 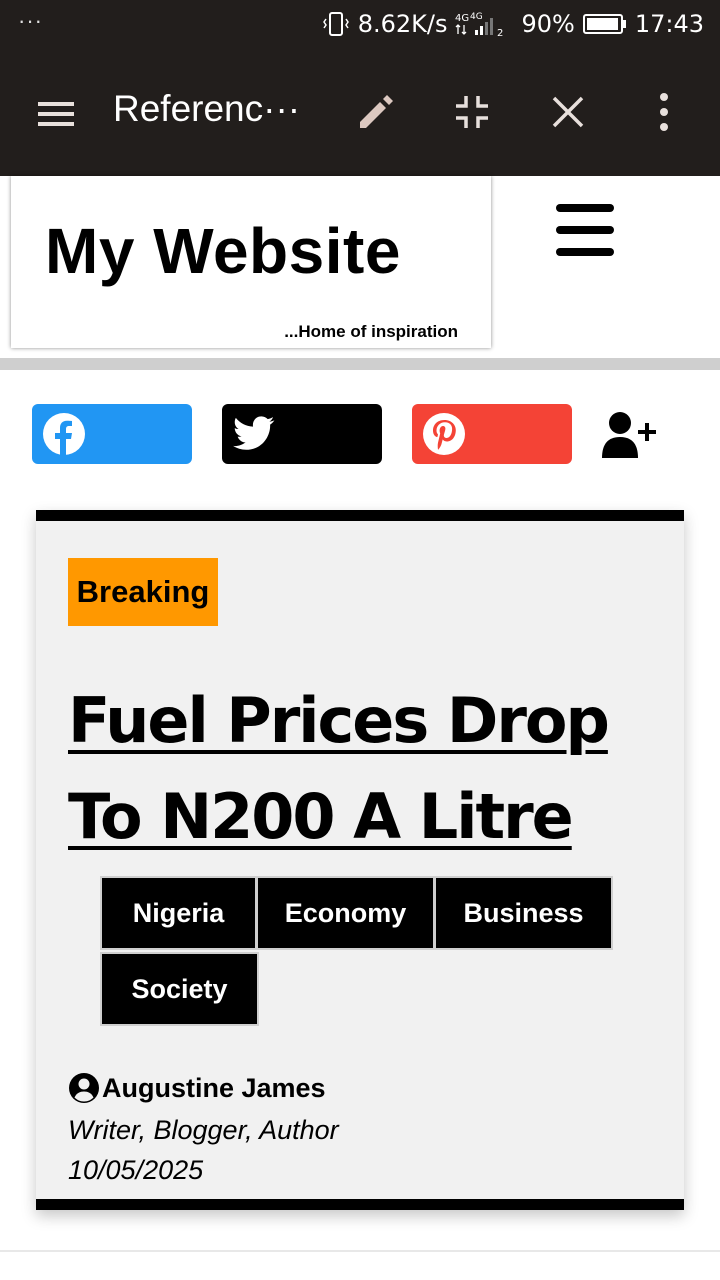 I want to click on more-vert-icon, so click(x=664, y=112).